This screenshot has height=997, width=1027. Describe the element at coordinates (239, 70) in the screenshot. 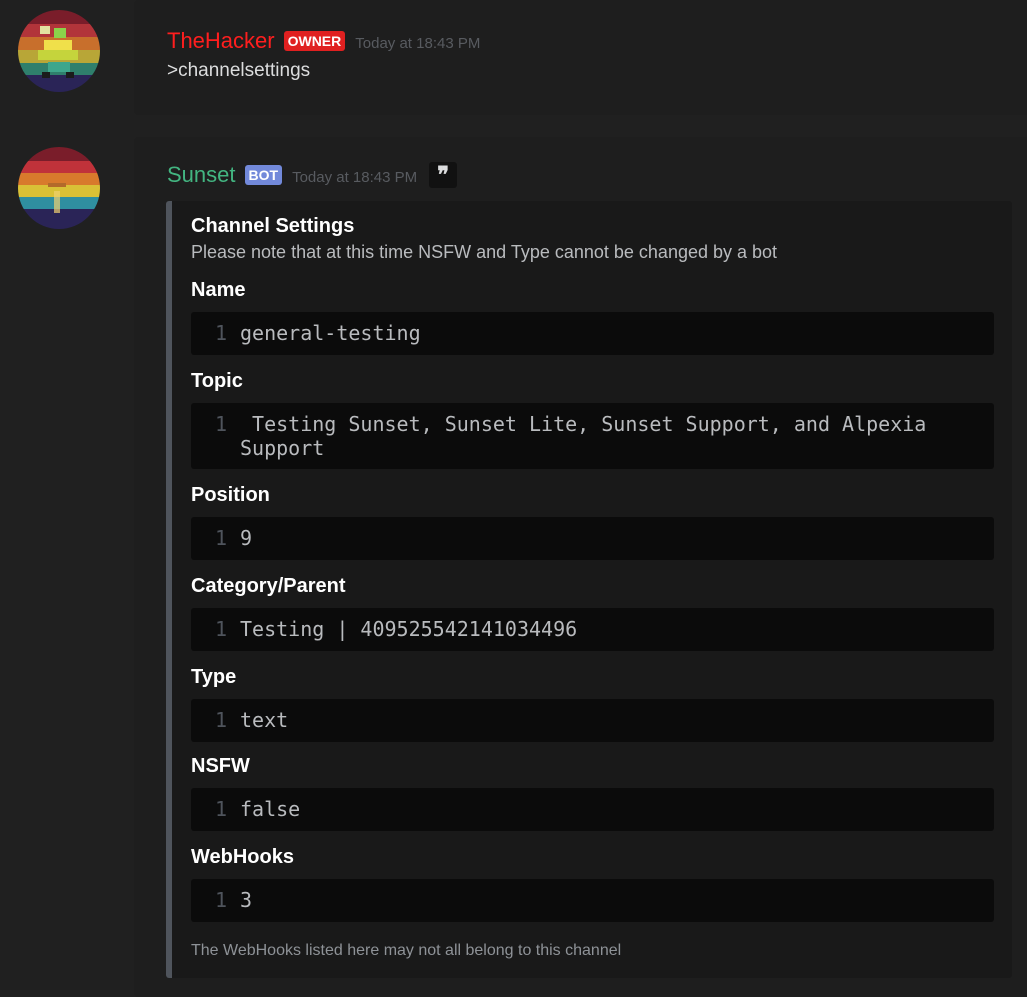

I see `message-content: >channelsettings` at that location.